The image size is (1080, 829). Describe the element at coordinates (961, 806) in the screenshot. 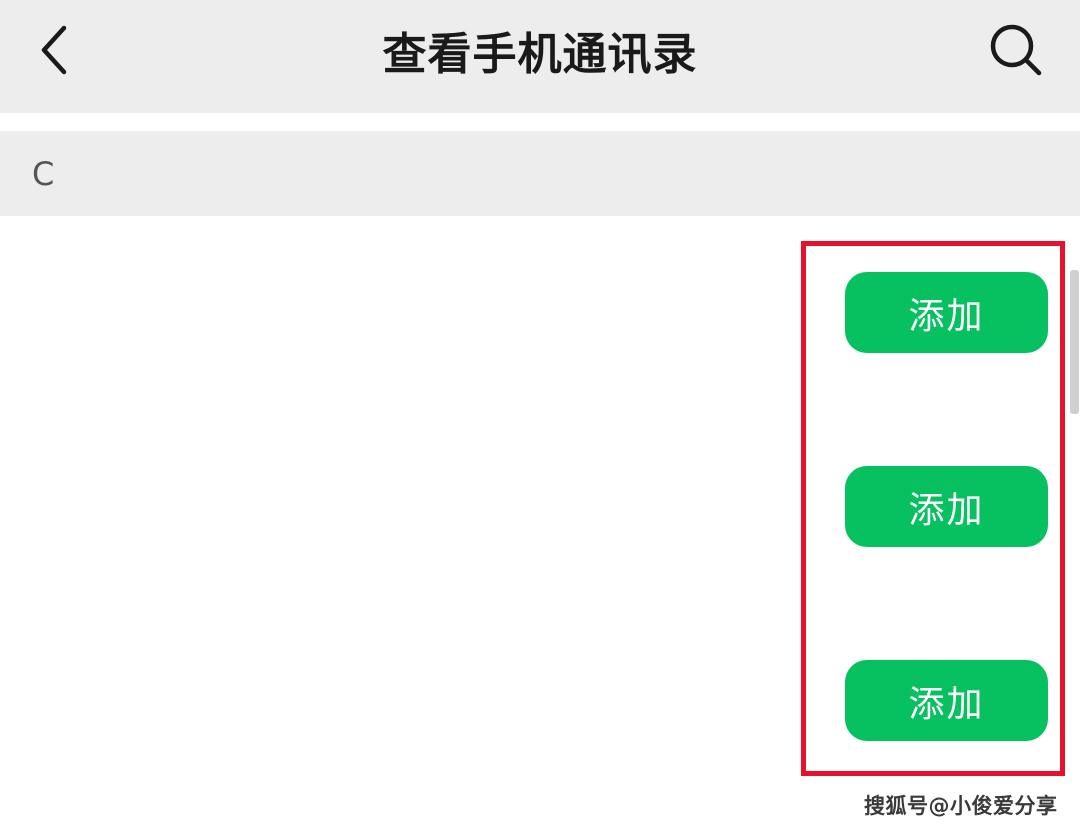

I see `watermark-text: 搜狐号@小俊爱分享` at that location.